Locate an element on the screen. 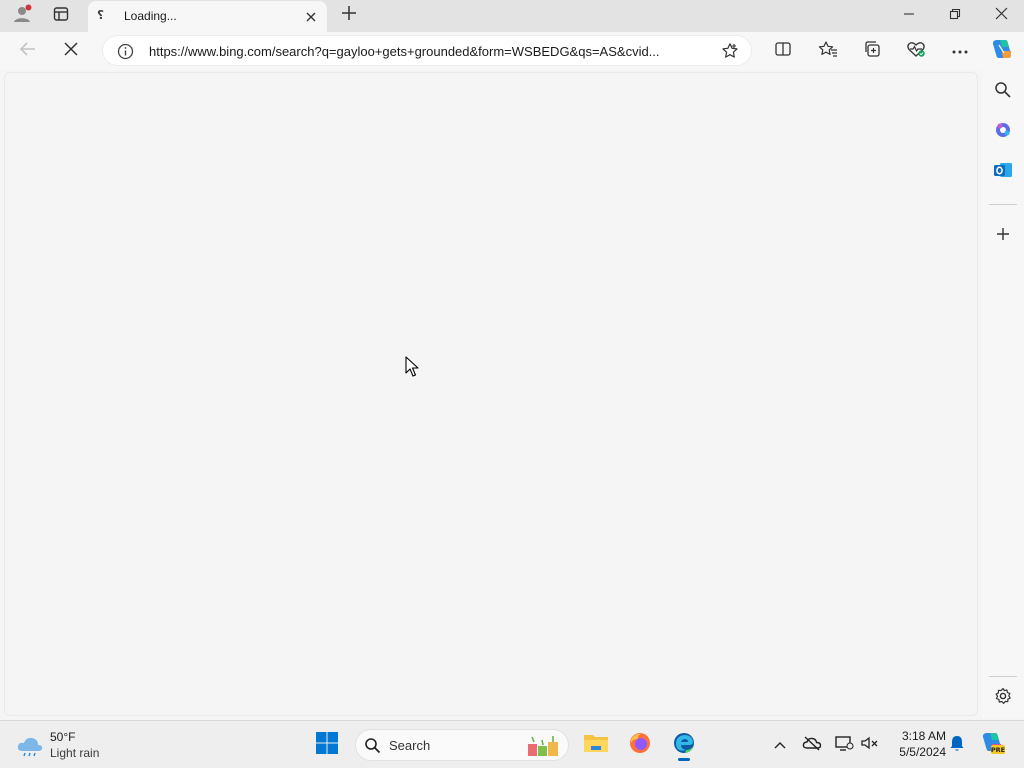 The height and width of the screenshot is (768, 1024). file-explorer-icon is located at coordinates (596, 745).